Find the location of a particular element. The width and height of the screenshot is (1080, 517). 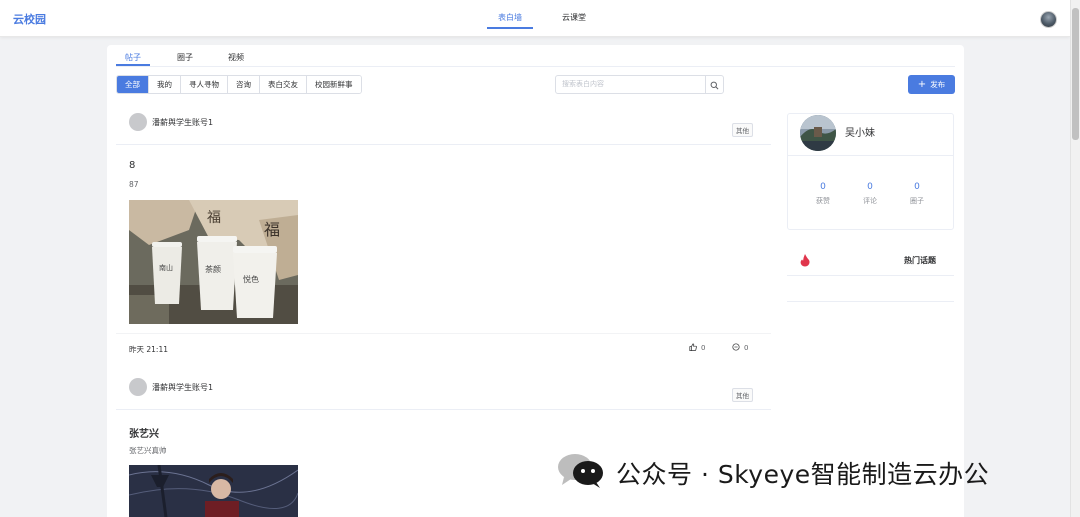

stat-likes: 0 获赞 is located at coordinates (823, 194).